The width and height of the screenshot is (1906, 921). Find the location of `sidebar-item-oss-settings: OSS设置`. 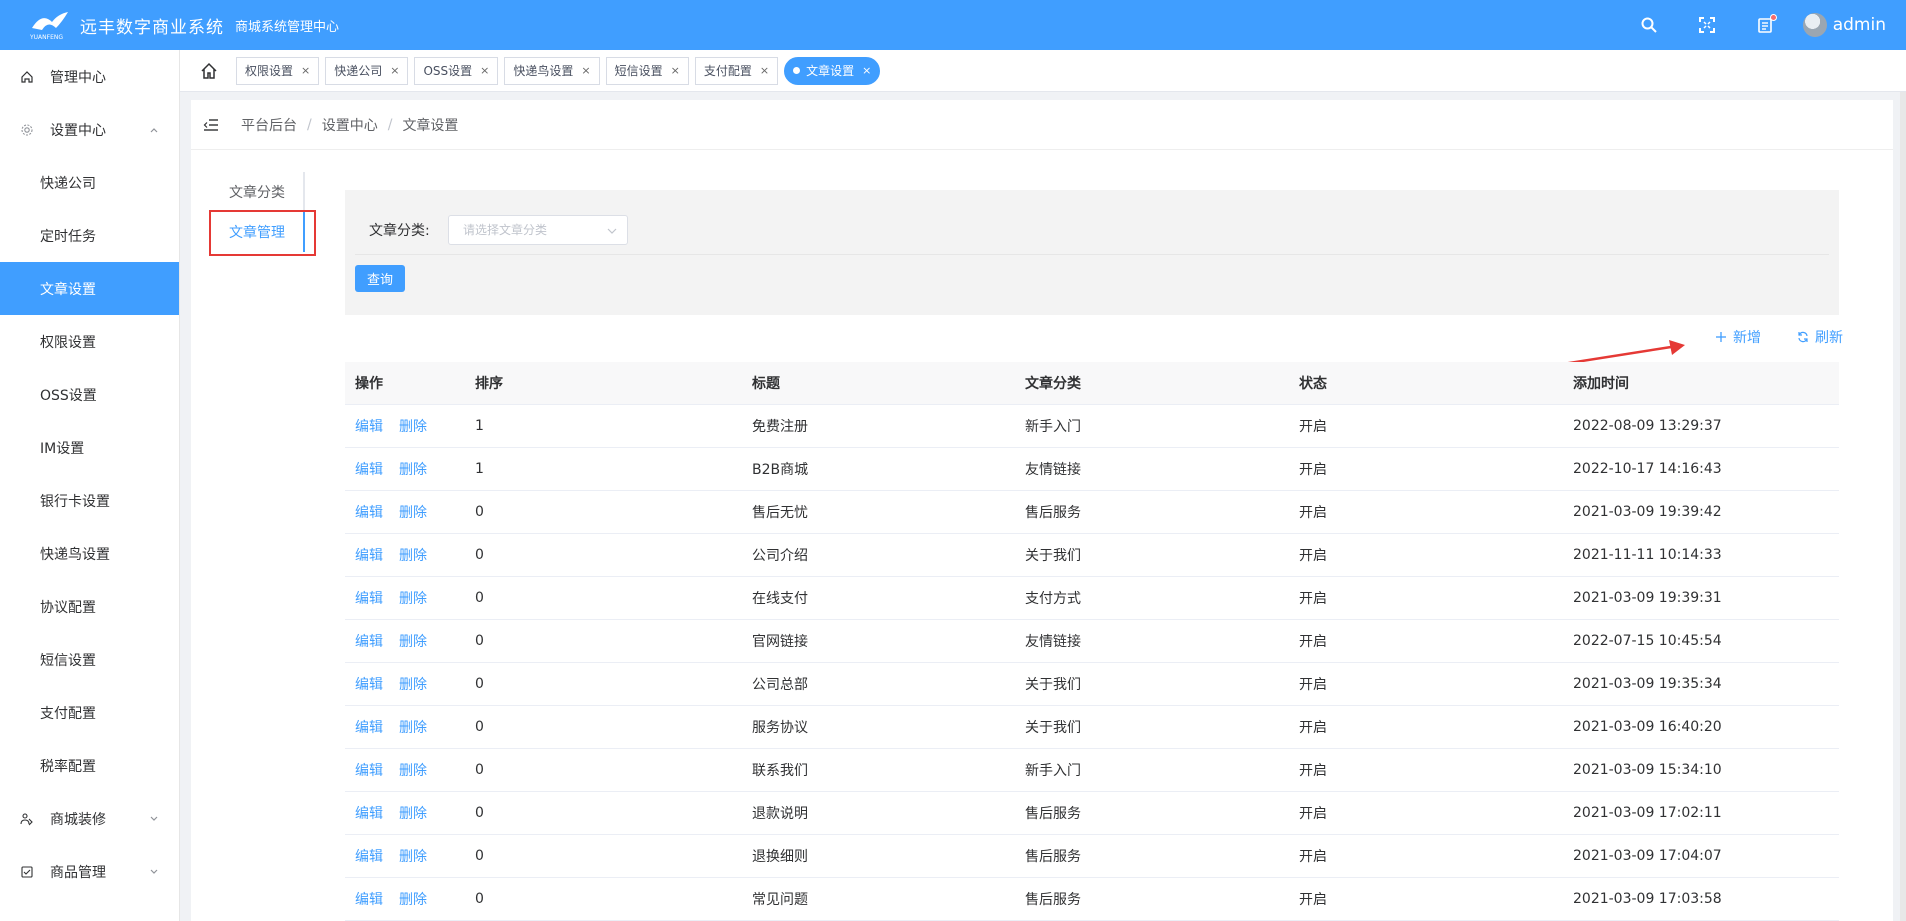

sidebar-item-oss-settings: OSS设置 is located at coordinates (89, 394).